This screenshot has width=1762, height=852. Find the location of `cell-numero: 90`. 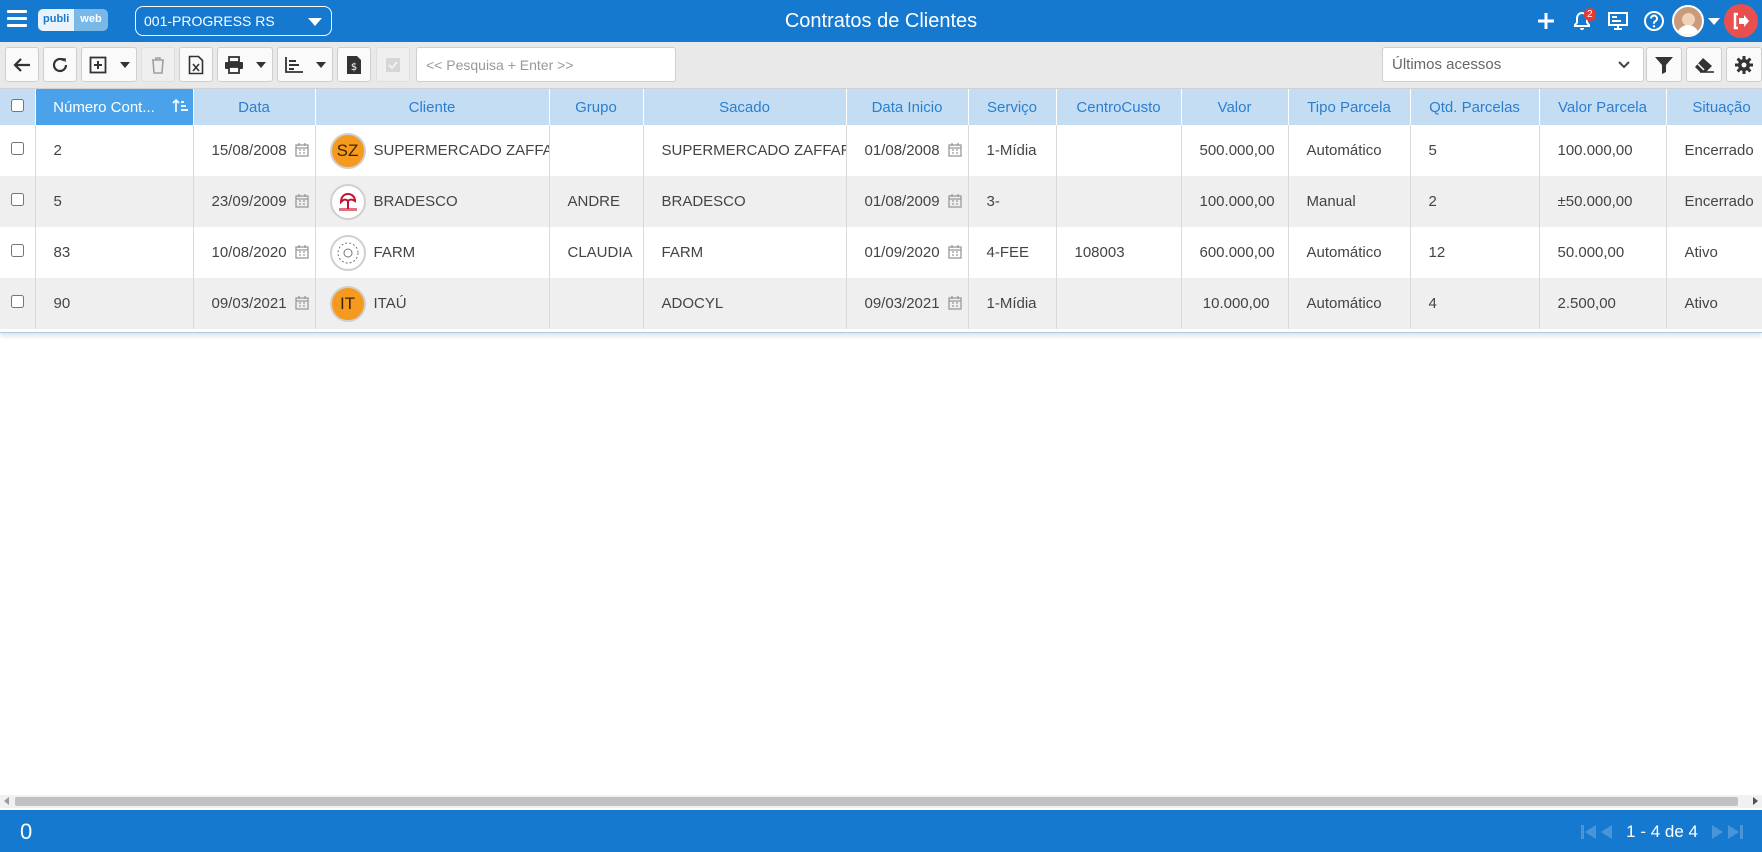

cell-numero: 90 is located at coordinates (114, 303).